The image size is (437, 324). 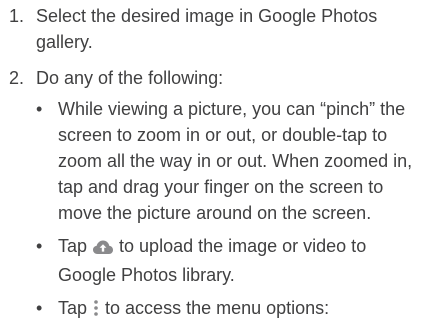 I want to click on list-item-suffix: to access the menu options:, so click(x=215, y=308).